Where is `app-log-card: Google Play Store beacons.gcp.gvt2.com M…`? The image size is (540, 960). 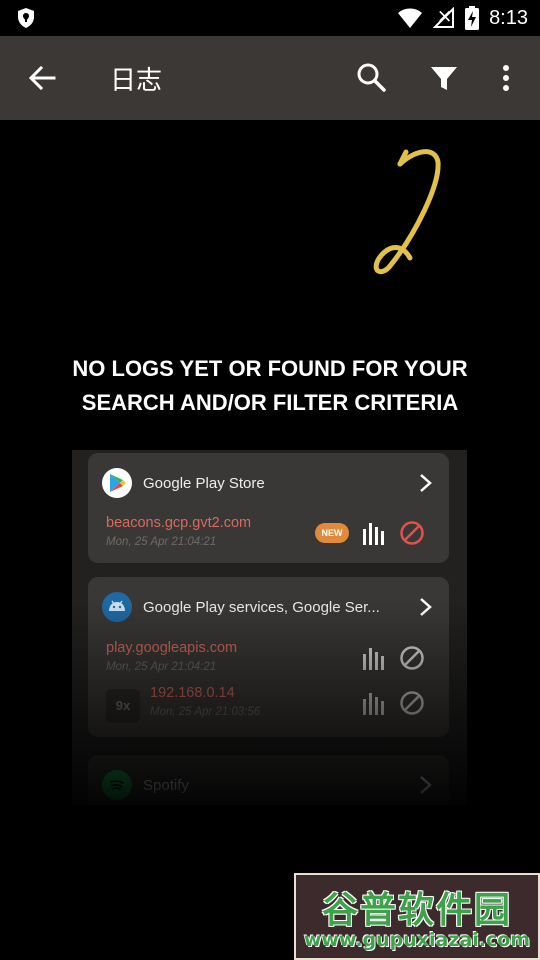
app-log-card: Google Play Store beacons.gcp.gvt2.com M… is located at coordinates (268, 508).